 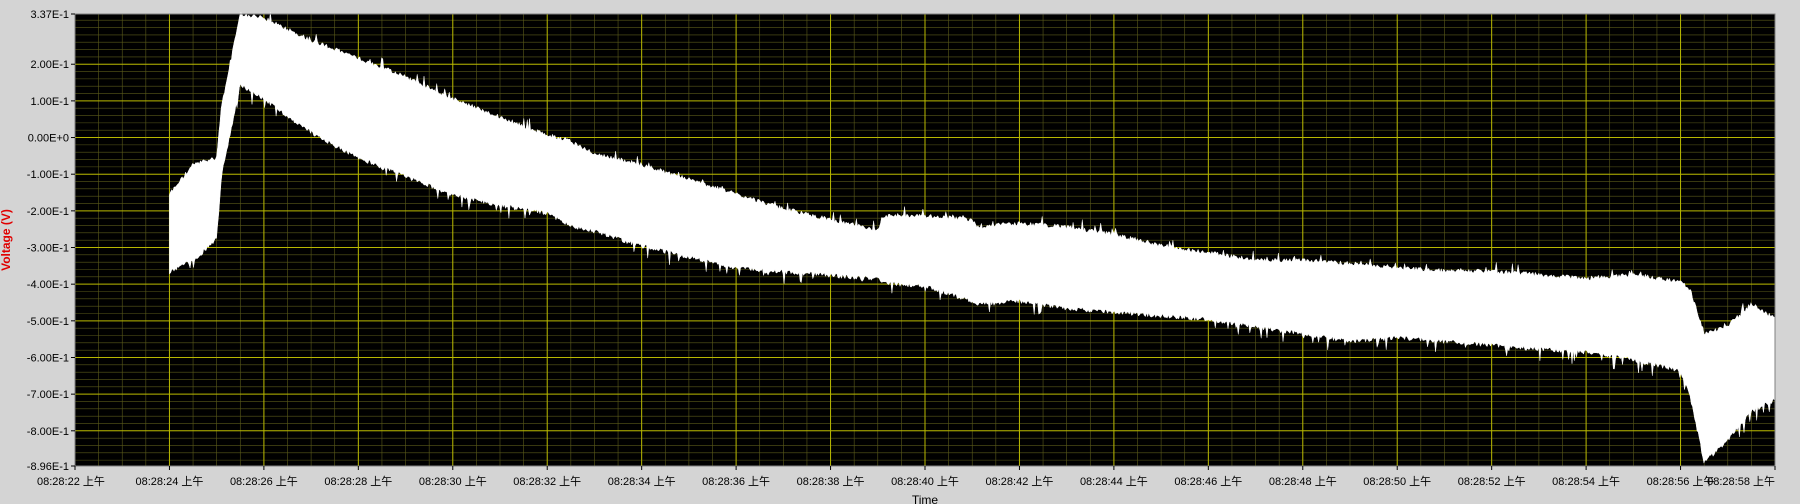 I want to click on x-tick-label: 08:28:40 上午, so click(x=925, y=481).